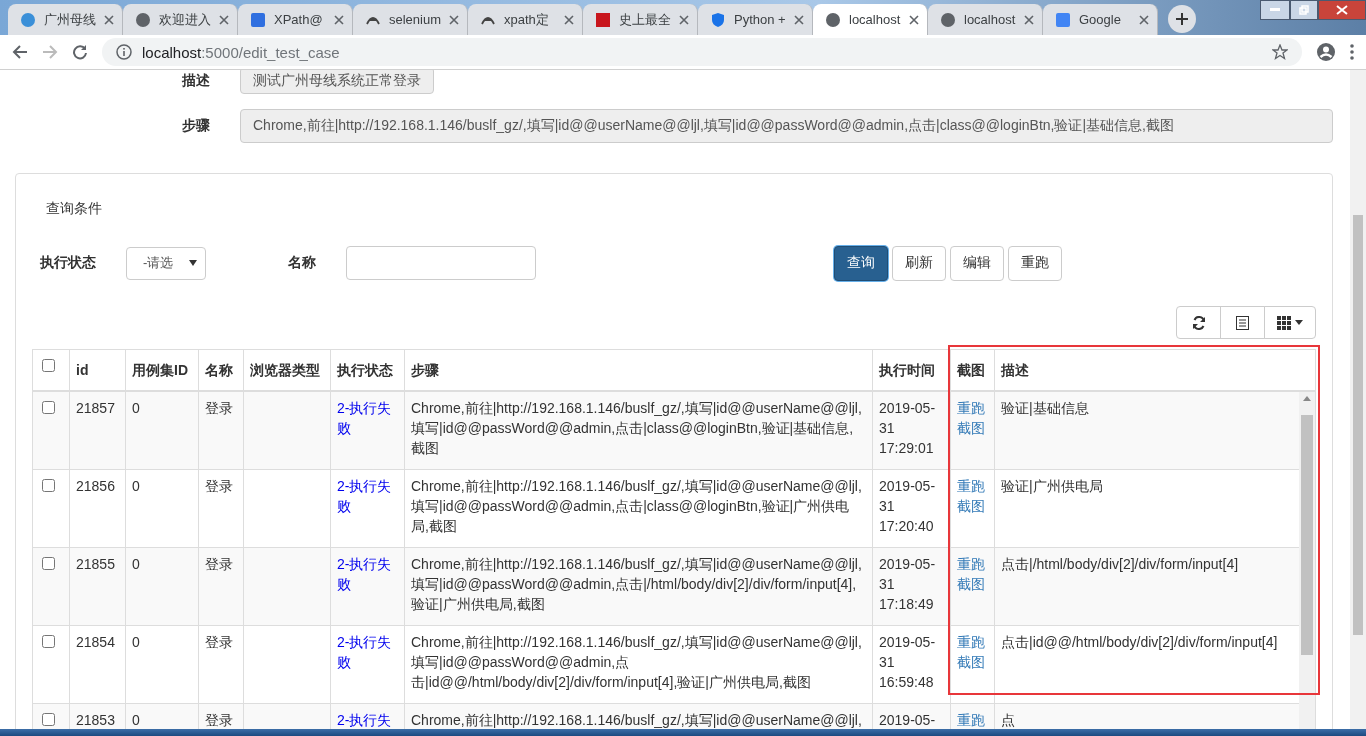 The width and height of the screenshot is (1366, 736). Describe the element at coordinates (364, 720) in the screenshot. I see `status-text: 2-执行失` at that location.